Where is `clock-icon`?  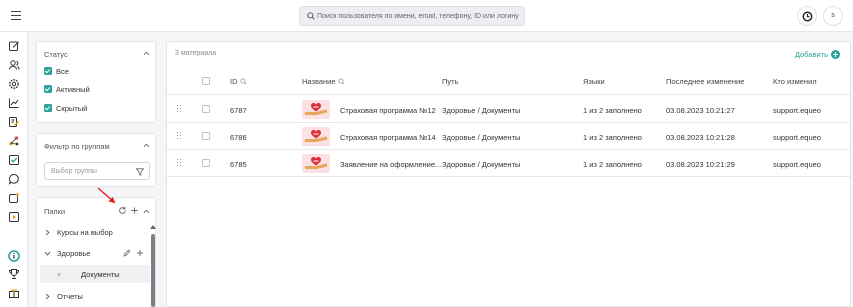 clock-icon is located at coordinates (807, 16).